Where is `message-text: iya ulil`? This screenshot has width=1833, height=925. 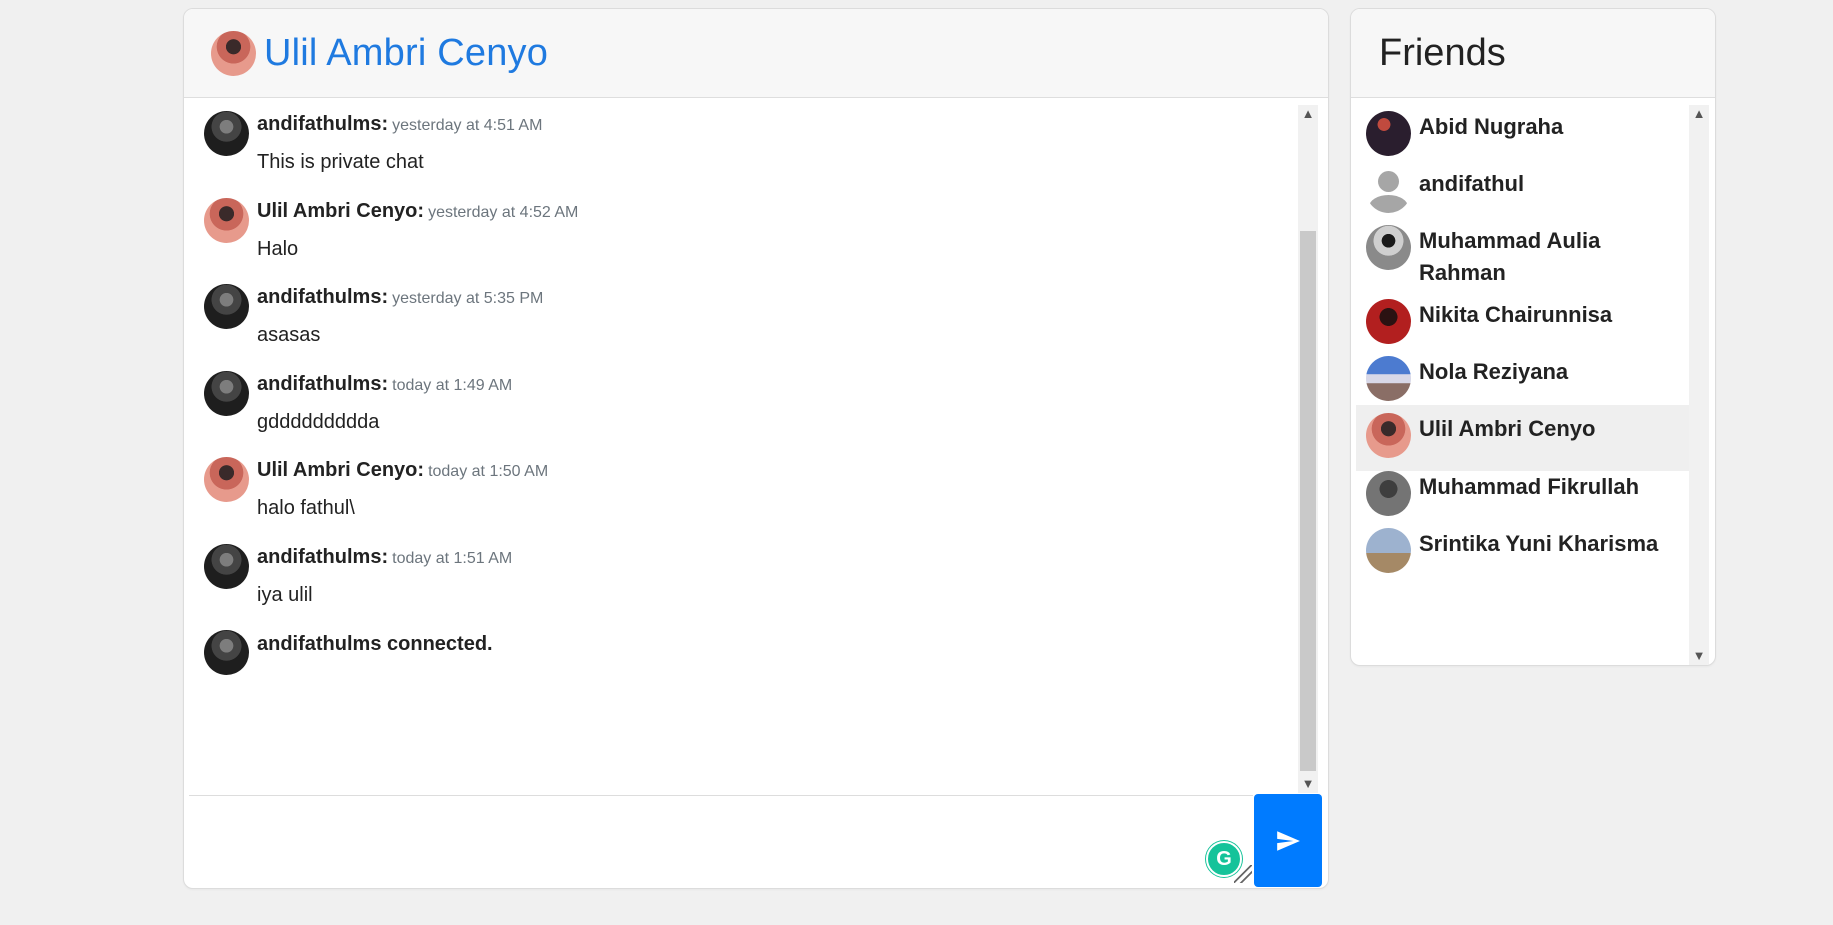
message-text: iya ulil is located at coordinates (285, 595).